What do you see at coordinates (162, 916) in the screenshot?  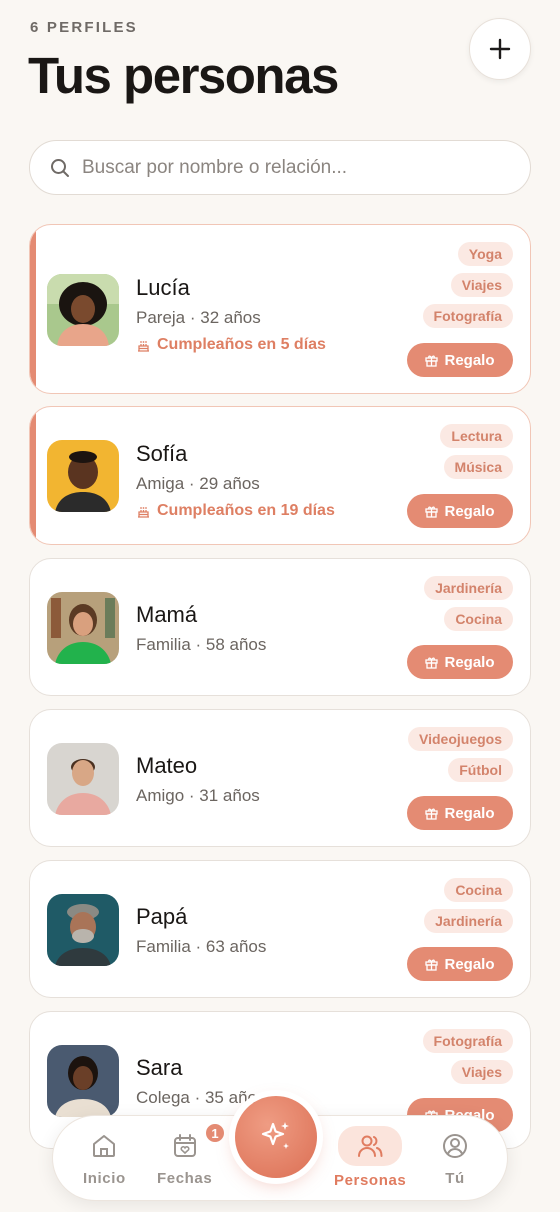 I see `person-name: Papá` at bounding box center [162, 916].